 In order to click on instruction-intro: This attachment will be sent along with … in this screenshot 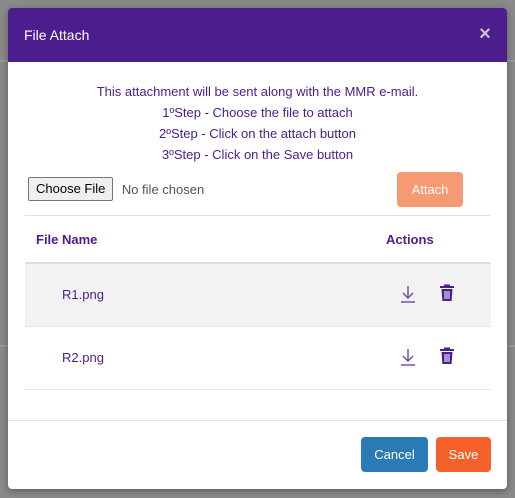, I will do `click(257, 91)`.